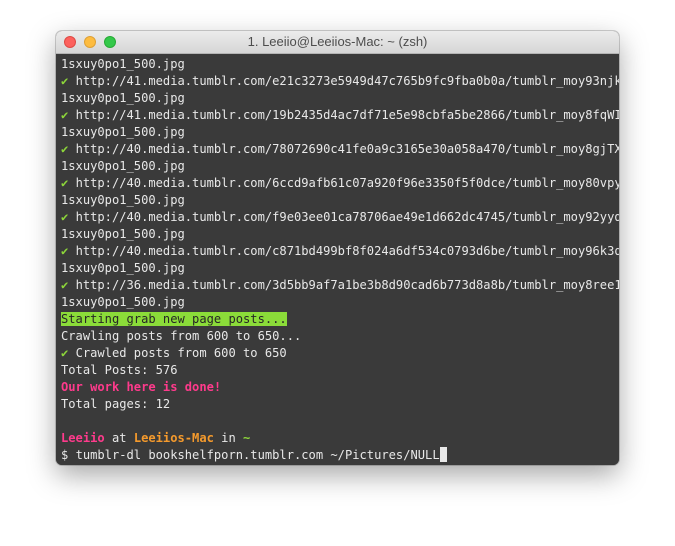 The width and height of the screenshot is (675, 546). What do you see at coordinates (228, 438) in the screenshot?
I see `prompt-in: in` at bounding box center [228, 438].